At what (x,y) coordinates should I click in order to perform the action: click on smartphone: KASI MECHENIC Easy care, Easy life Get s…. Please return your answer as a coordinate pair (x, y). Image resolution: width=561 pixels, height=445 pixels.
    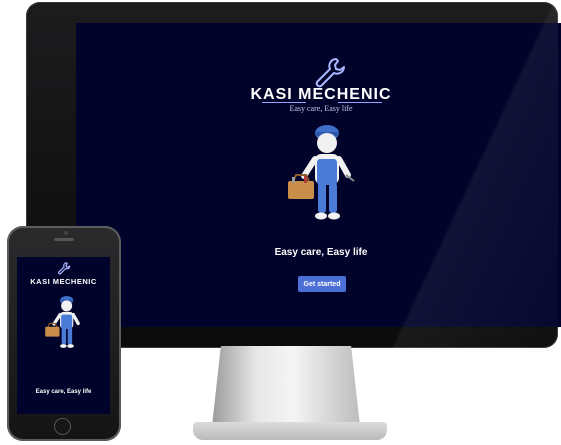
    Looking at the image, I should click on (64, 333).